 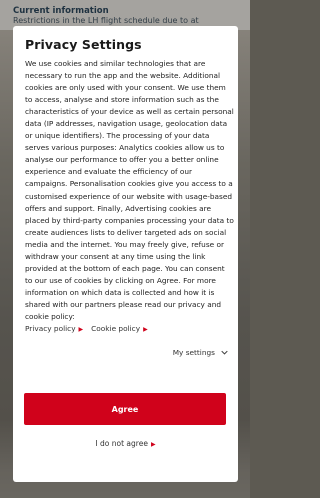 I want to click on disagree-link: I do not agree ▶, so click(x=125, y=443).